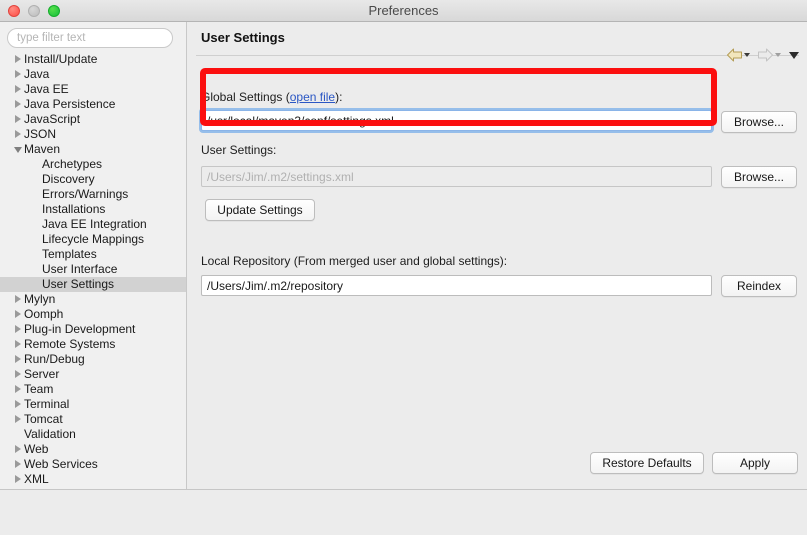  I want to click on sidebar-item-user-interface: User Interface, so click(93, 269).